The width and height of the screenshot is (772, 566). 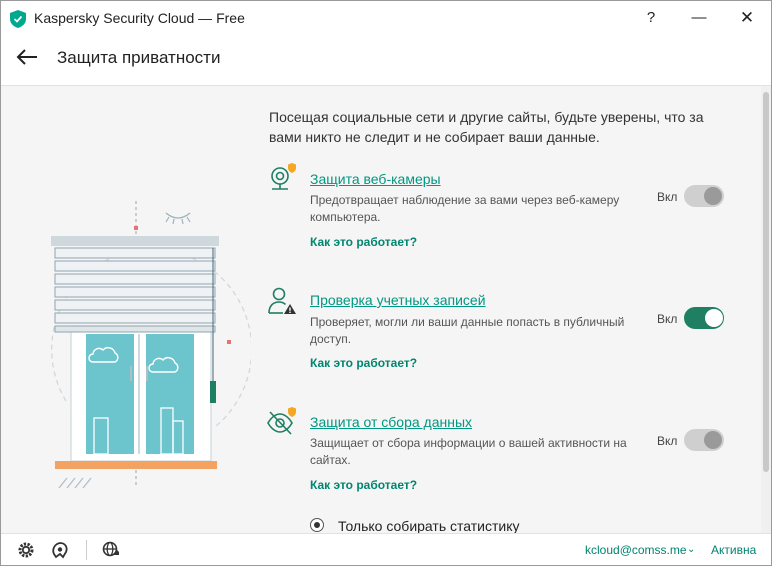 What do you see at coordinates (699, 18) in the screenshot?
I see `minimize-button: —` at bounding box center [699, 18].